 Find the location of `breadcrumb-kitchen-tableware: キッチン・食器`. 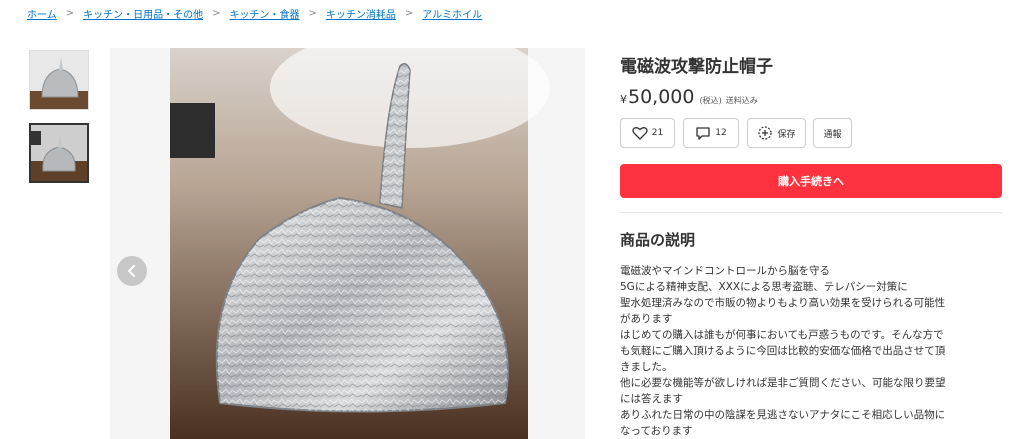

breadcrumb-kitchen-tableware: キッチン・食器 is located at coordinates (264, 13).